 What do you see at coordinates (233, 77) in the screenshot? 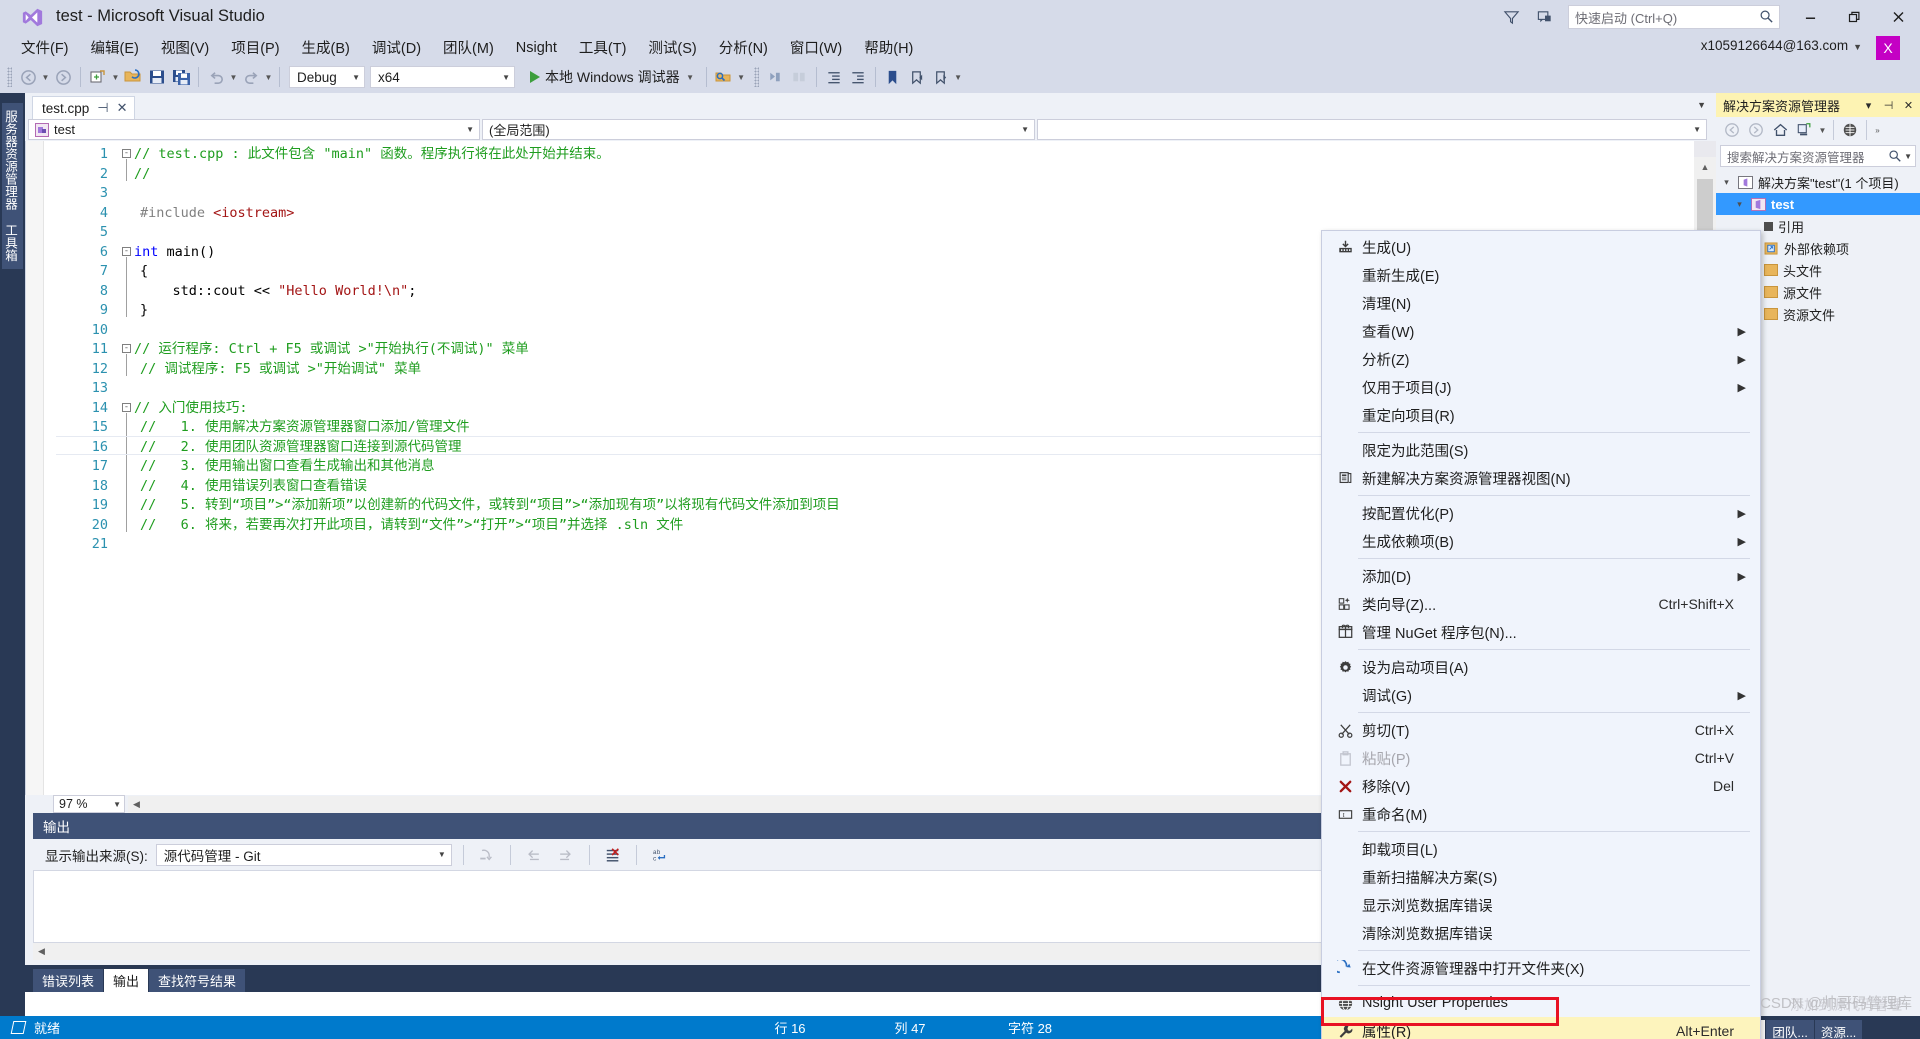
I see `undo-dropdown-icon: ▼` at bounding box center [233, 77].